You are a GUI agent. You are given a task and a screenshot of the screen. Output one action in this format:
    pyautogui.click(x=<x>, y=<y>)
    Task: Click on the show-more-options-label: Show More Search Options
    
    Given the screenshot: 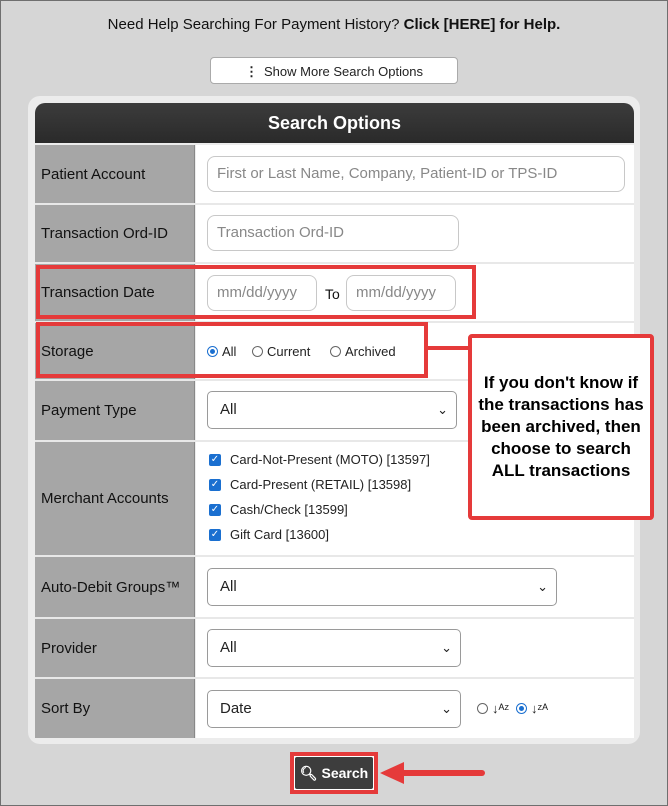 What is the action you would take?
    pyautogui.click(x=343, y=71)
    